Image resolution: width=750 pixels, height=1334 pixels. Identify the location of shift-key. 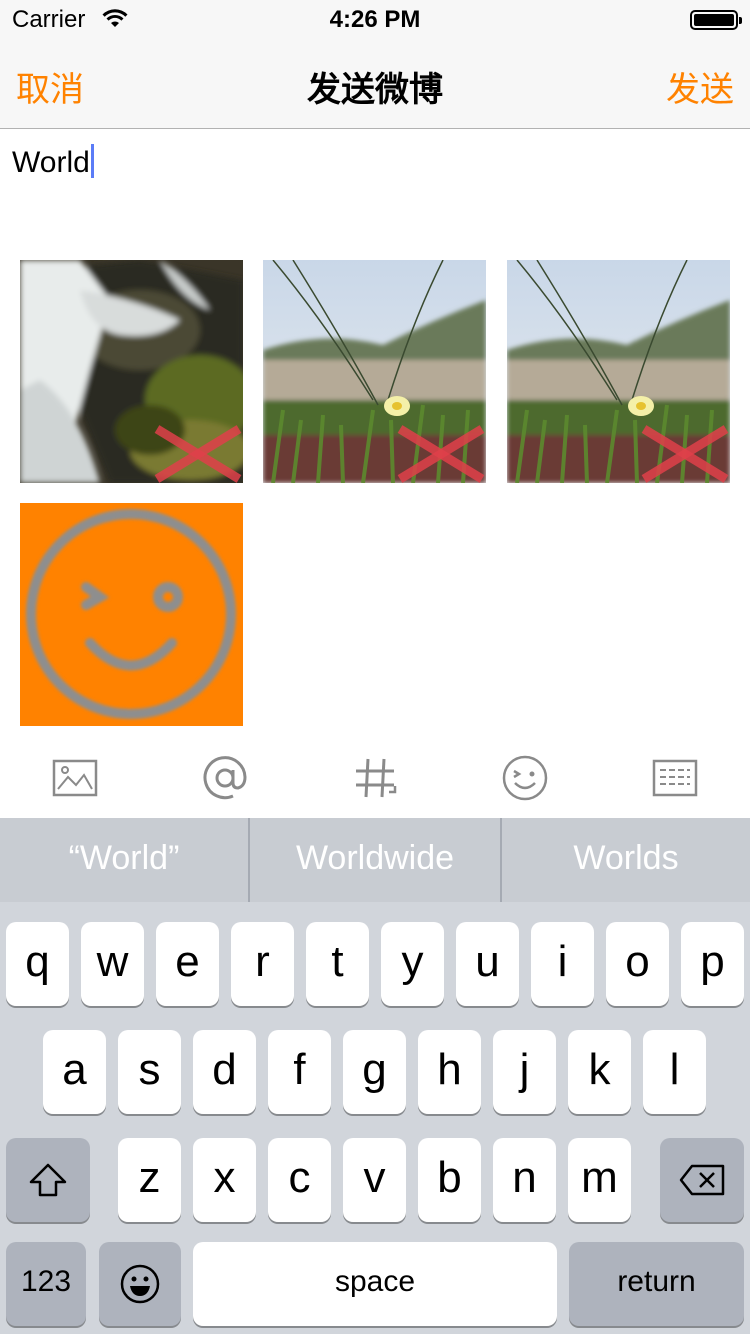
(48, 1180).